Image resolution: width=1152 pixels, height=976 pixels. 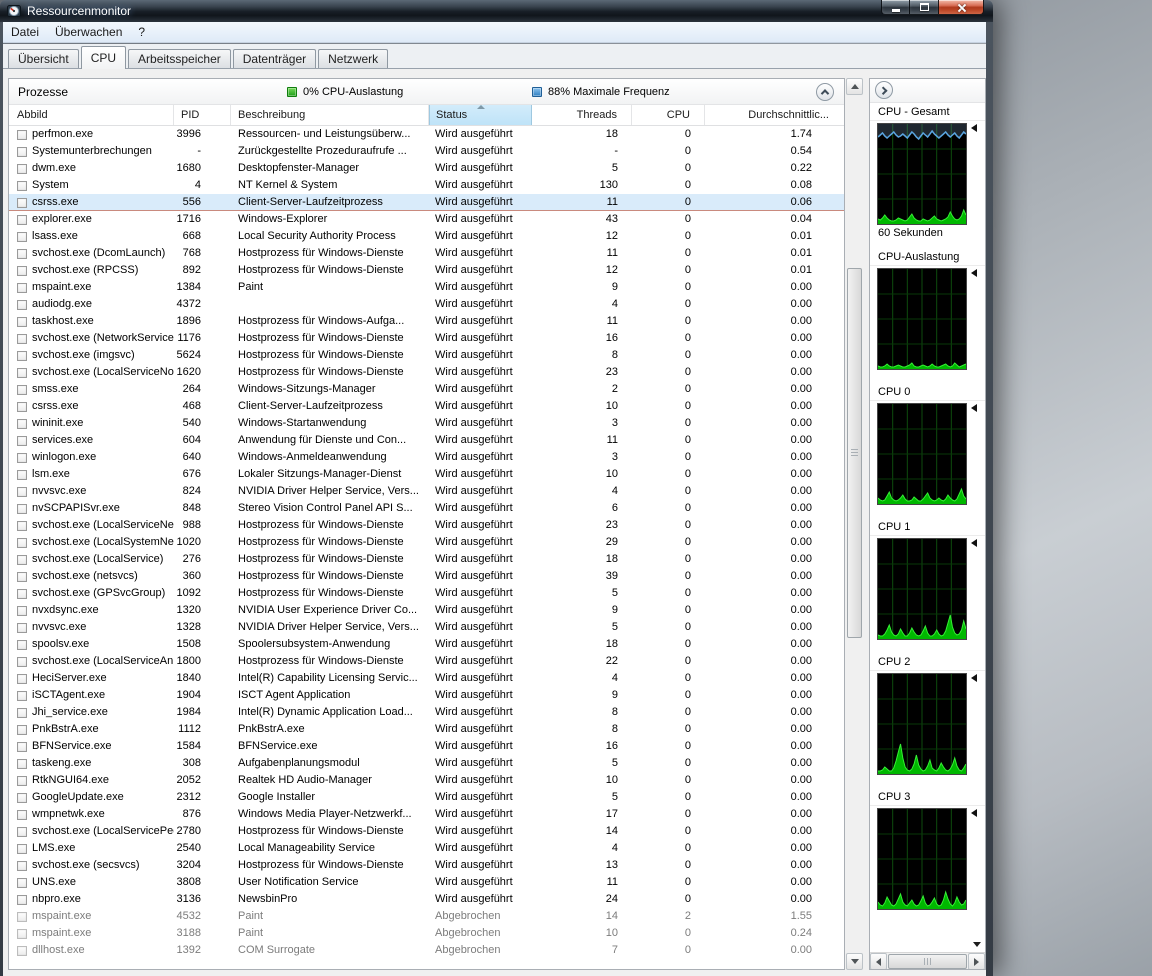 What do you see at coordinates (103, 57) in the screenshot?
I see `tab-cpu: CPU` at bounding box center [103, 57].